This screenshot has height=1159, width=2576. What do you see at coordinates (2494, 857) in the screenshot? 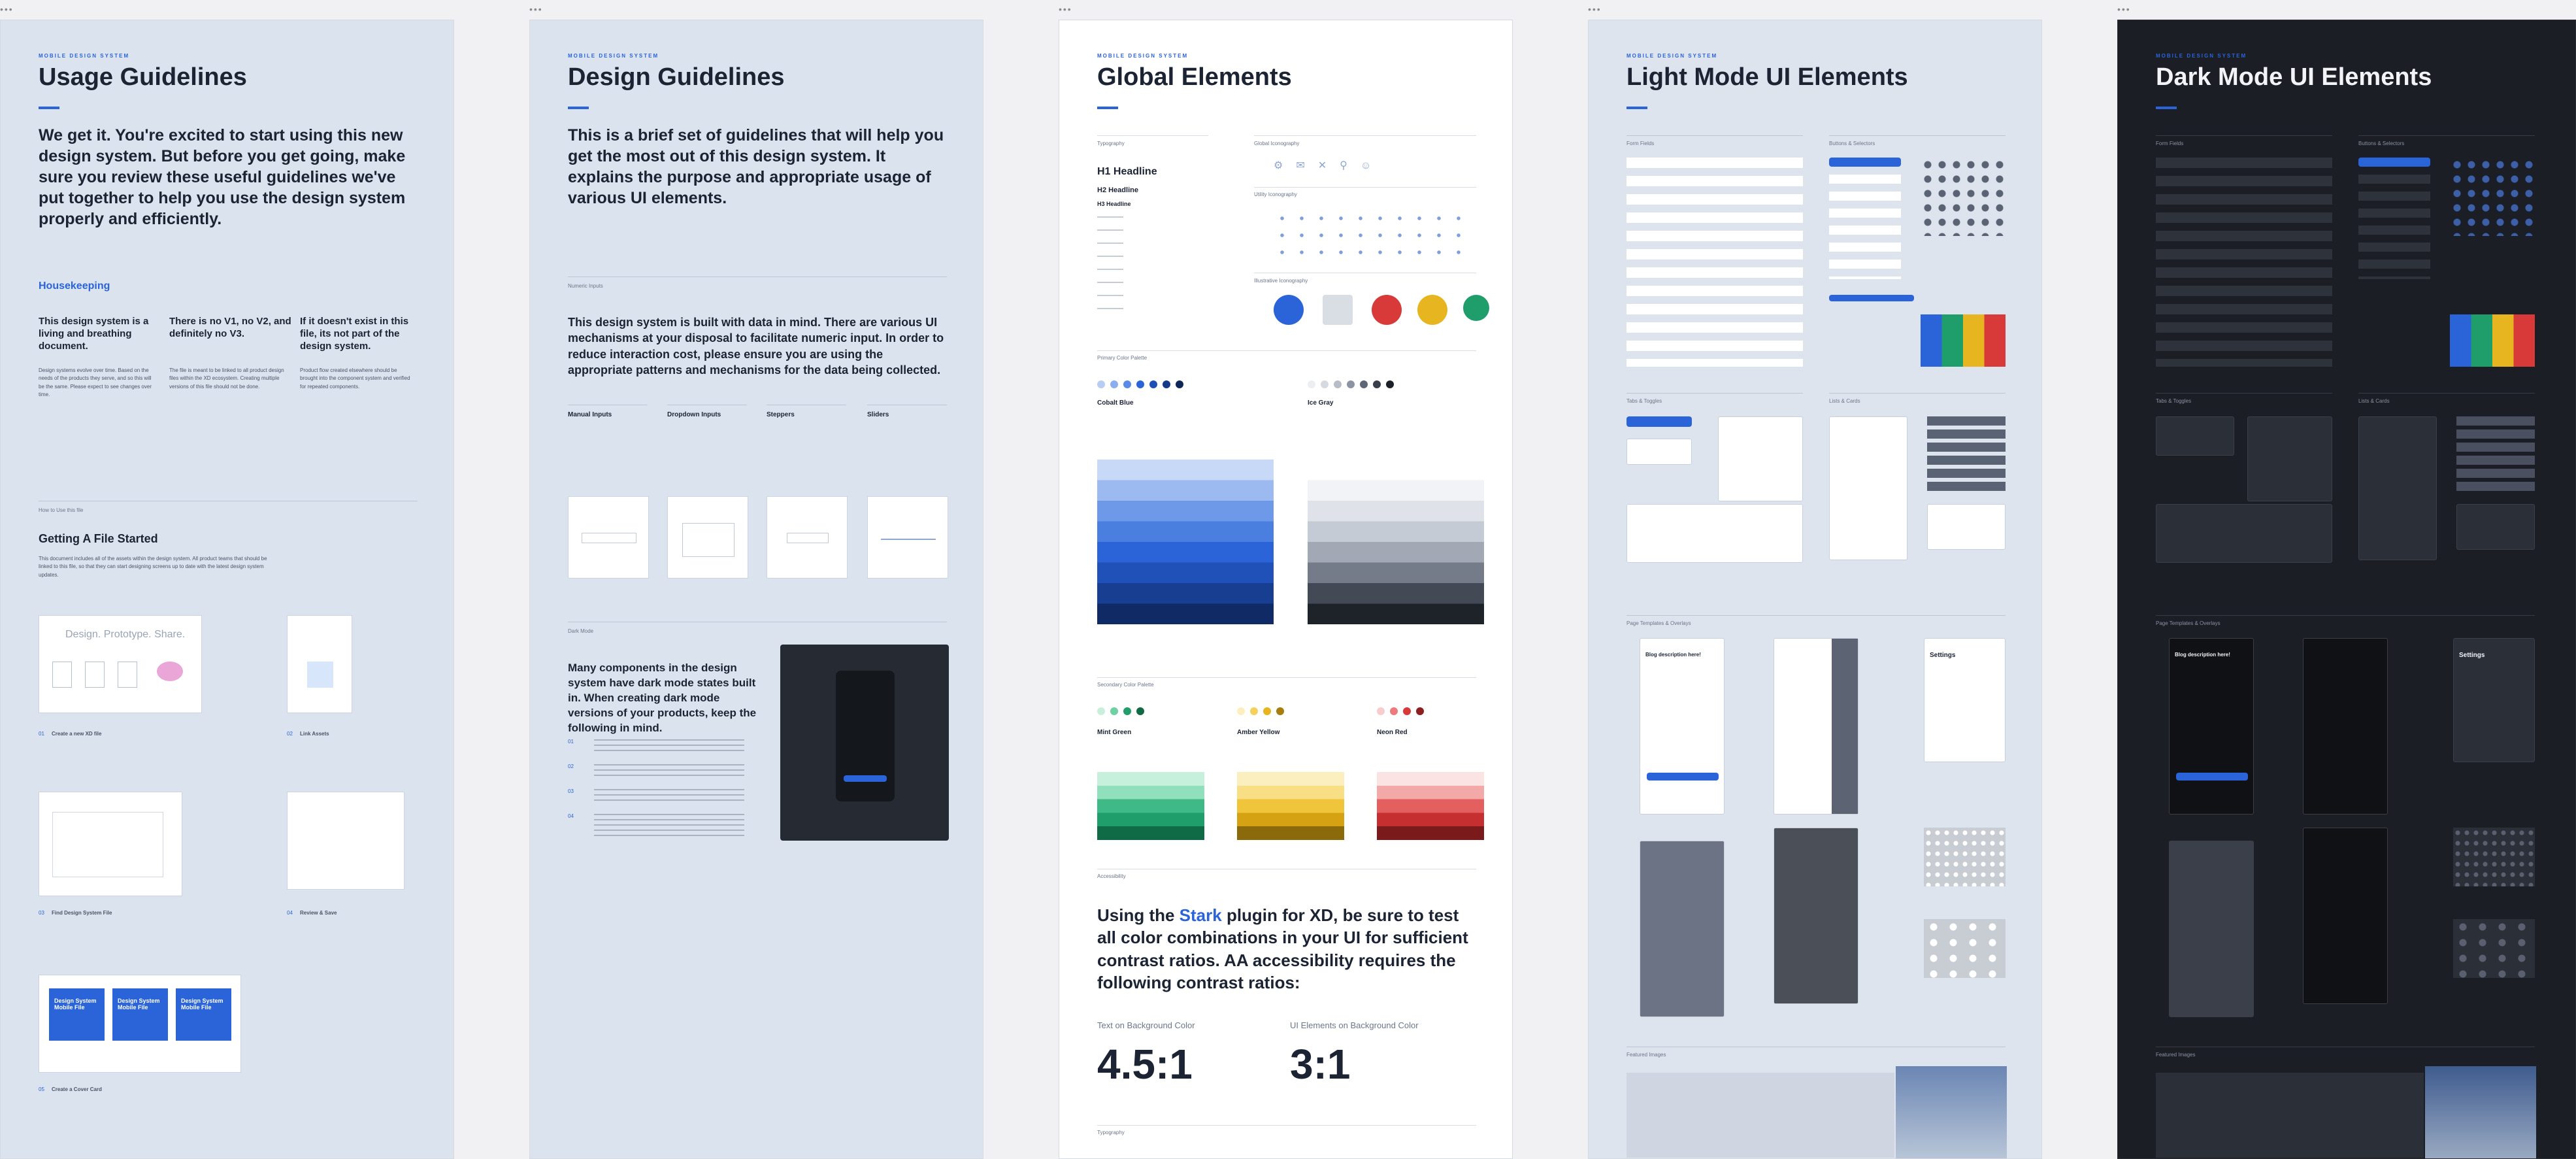
I see `keyboard-template` at bounding box center [2494, 857].